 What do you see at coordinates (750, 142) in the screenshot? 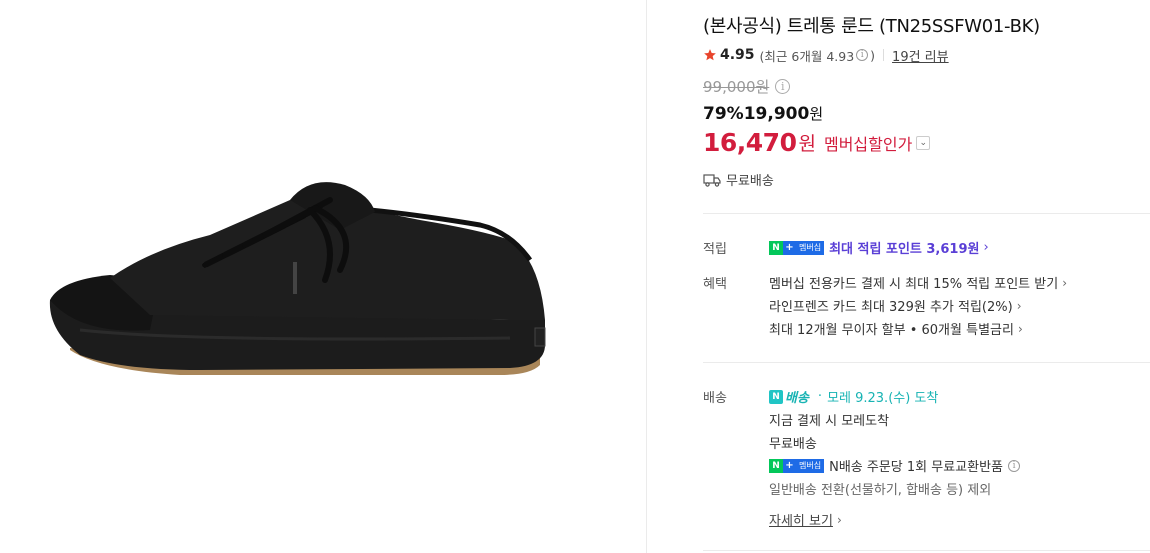
I see `member-price: 16,470` at bounding box center [750, 142].